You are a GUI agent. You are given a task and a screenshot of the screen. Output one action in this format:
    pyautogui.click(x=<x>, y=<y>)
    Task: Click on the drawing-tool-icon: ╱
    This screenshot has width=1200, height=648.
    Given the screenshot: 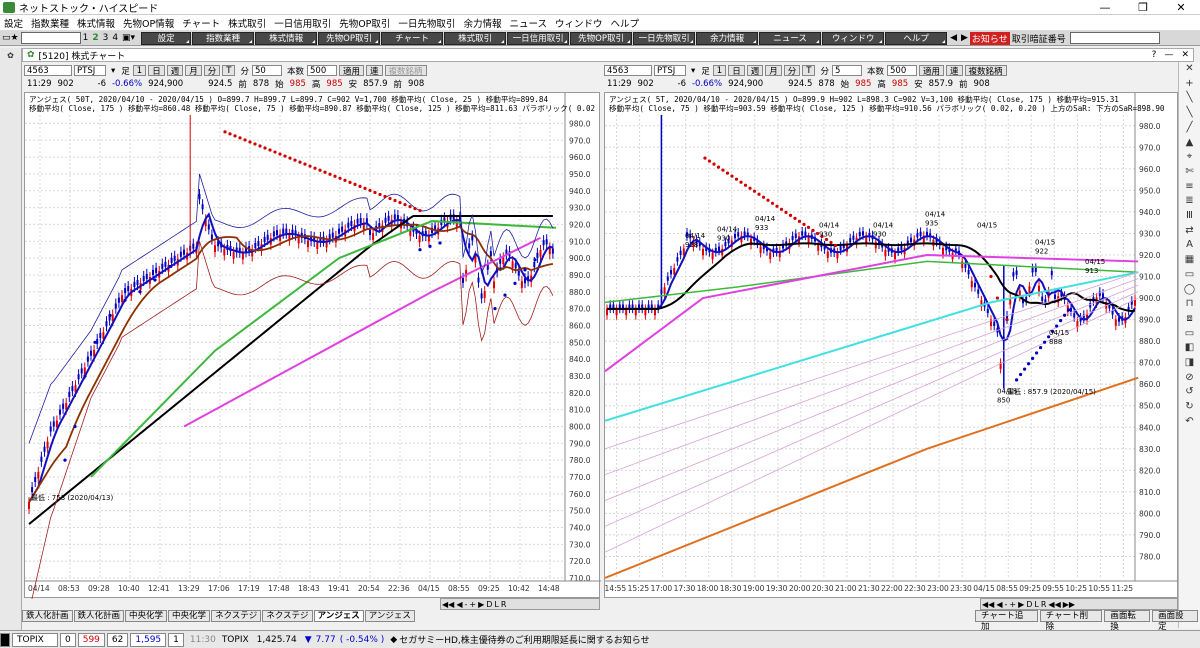 What is the action you would take?
    pyautogui.click(x=1189, y=128)
    